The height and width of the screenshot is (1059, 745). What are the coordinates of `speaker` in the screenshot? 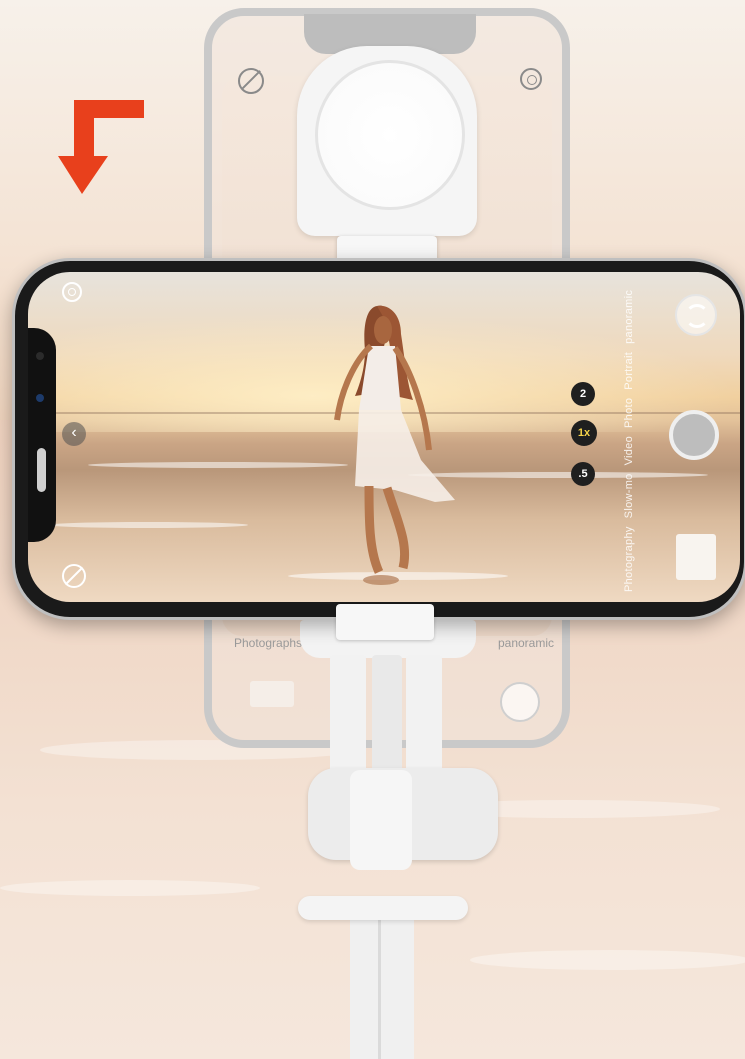 It's located at (41, 470).